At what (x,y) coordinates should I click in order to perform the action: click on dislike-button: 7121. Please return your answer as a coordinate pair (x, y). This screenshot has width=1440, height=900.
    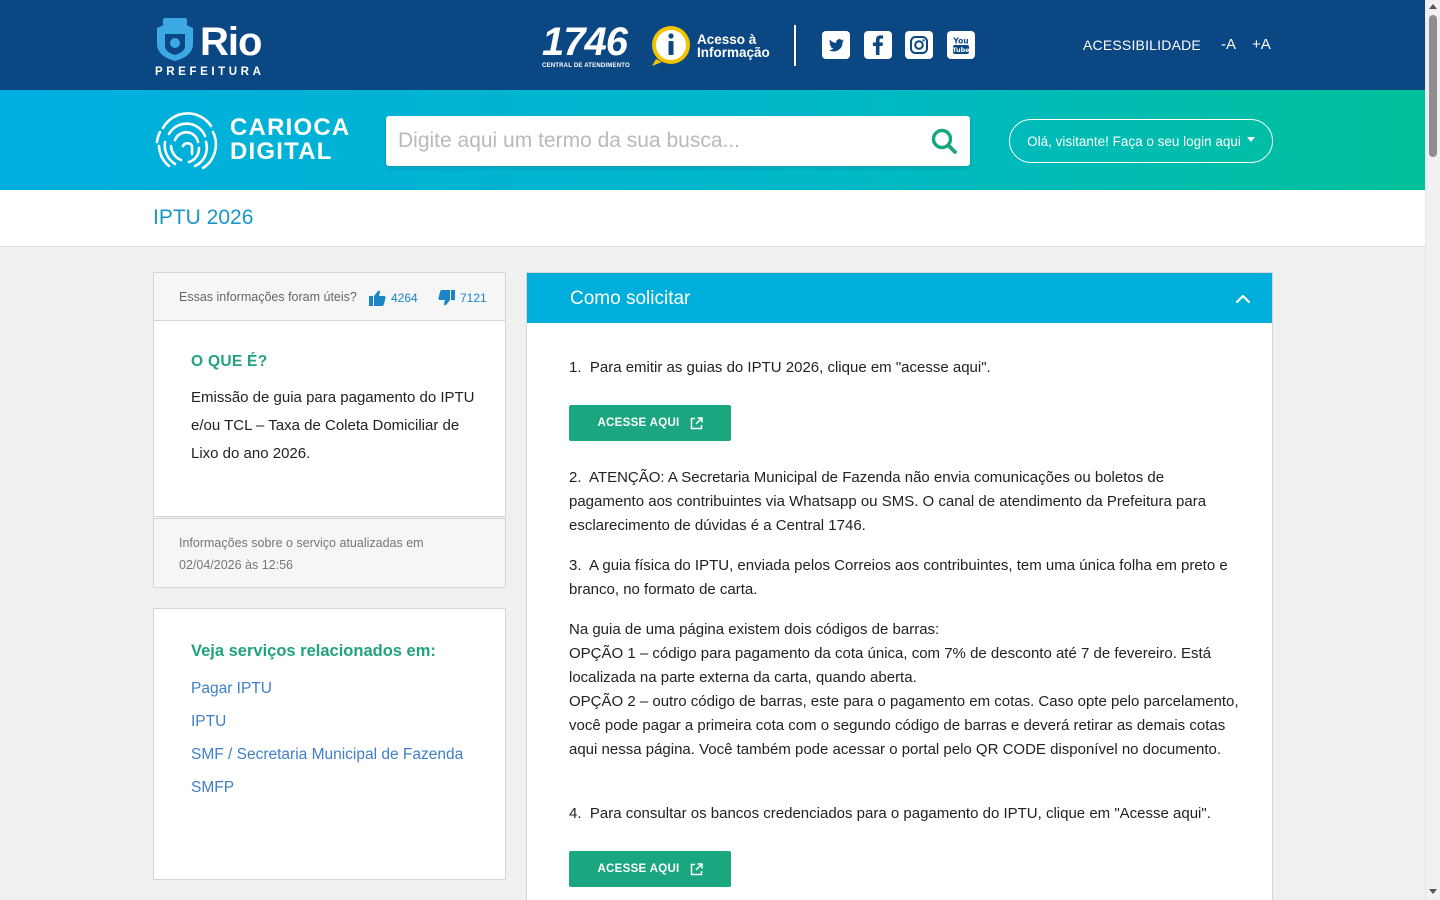
    Looking at the image, I should click on (462, 298).